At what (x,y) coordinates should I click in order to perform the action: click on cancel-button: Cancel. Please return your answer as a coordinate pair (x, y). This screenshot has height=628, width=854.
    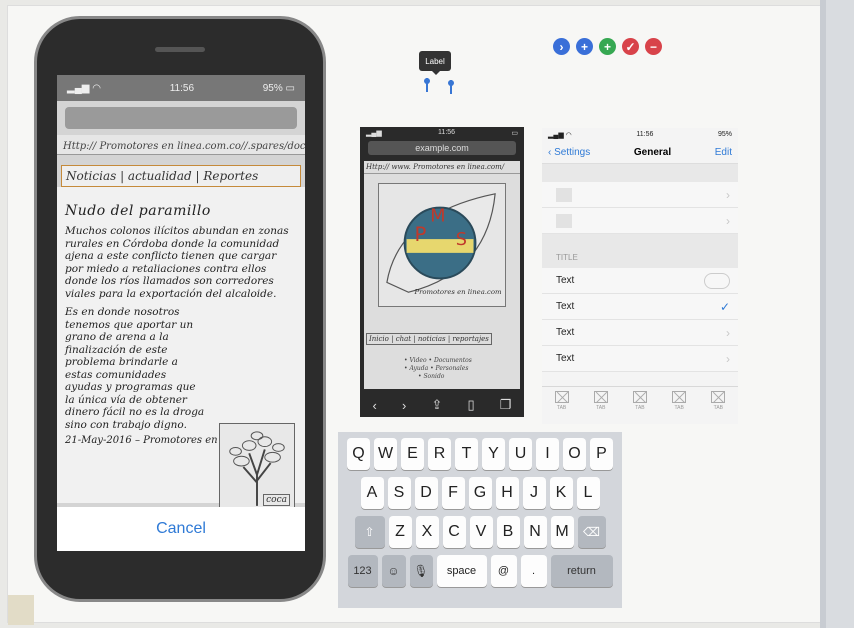
    Looking at the image, I should click on (181, 529).